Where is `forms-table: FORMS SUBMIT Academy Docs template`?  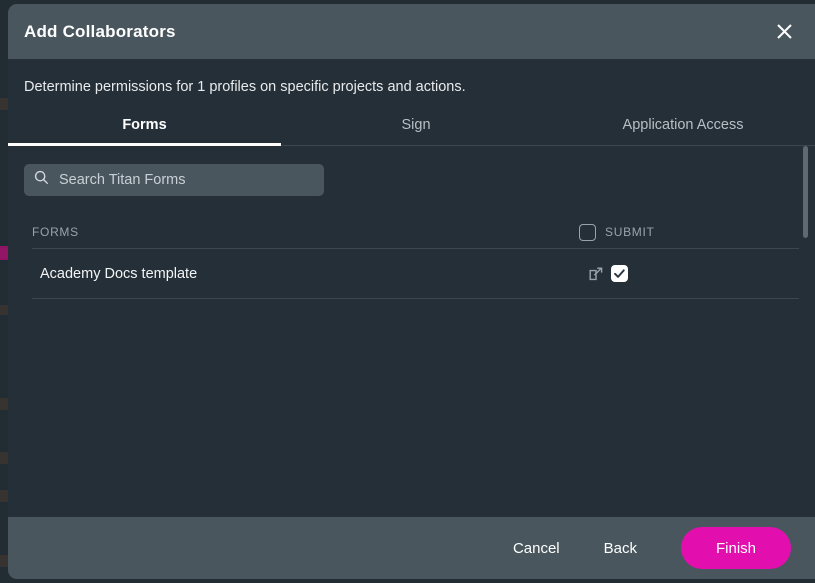 forms-table: FORMS SUBMIT Academy Docs template is located at coordinates (411, 257).